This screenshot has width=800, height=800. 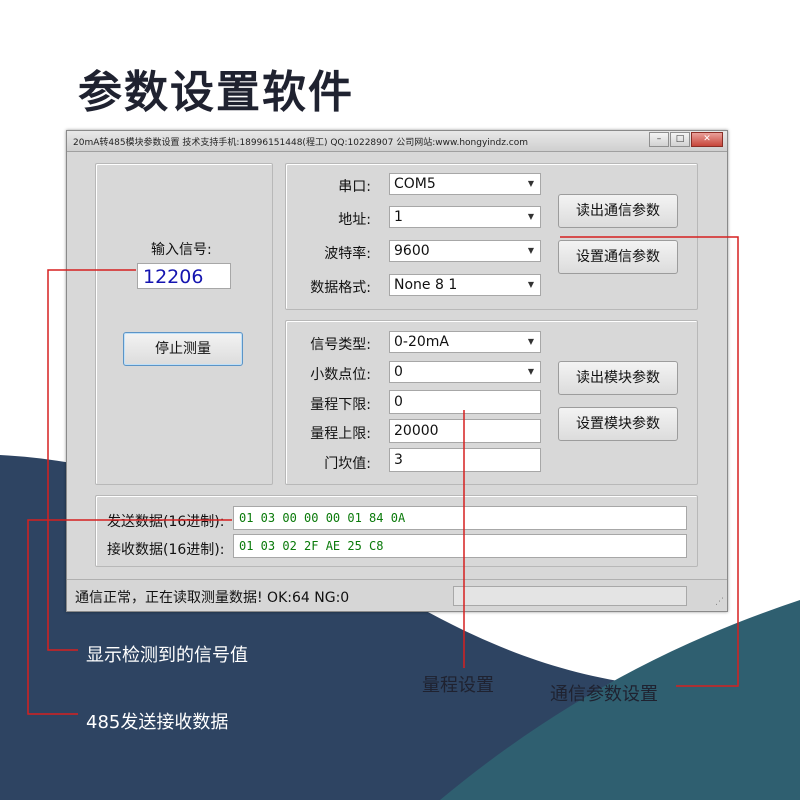 What do you see at coordinates (157, 722) in the screenshot?
I see `callout-485-data: 485发送接收数据` at bounding box center [157, 722].